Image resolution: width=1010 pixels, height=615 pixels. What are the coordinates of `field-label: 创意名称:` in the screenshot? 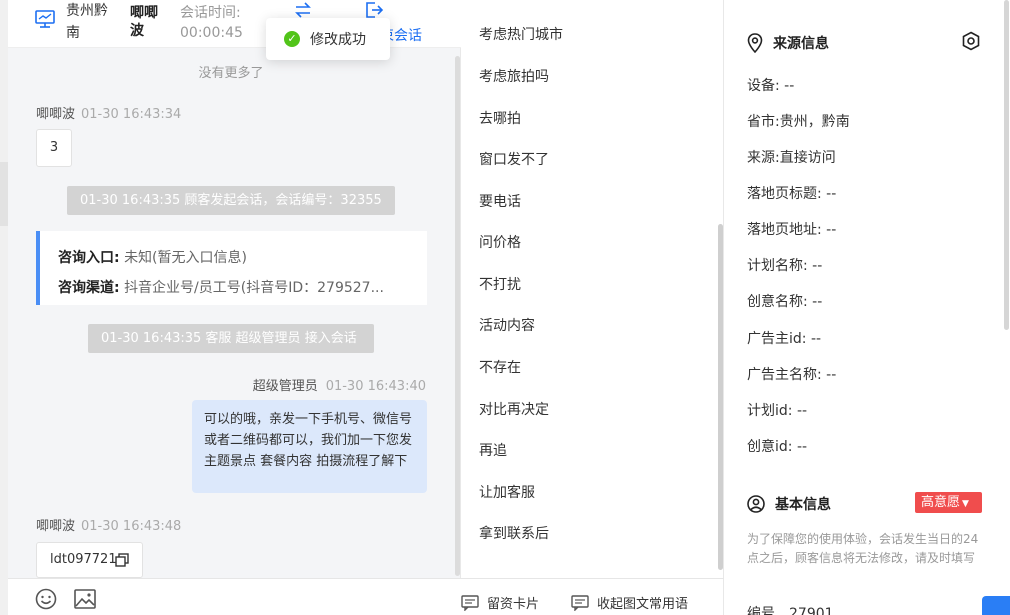 It's located at (777, 302).